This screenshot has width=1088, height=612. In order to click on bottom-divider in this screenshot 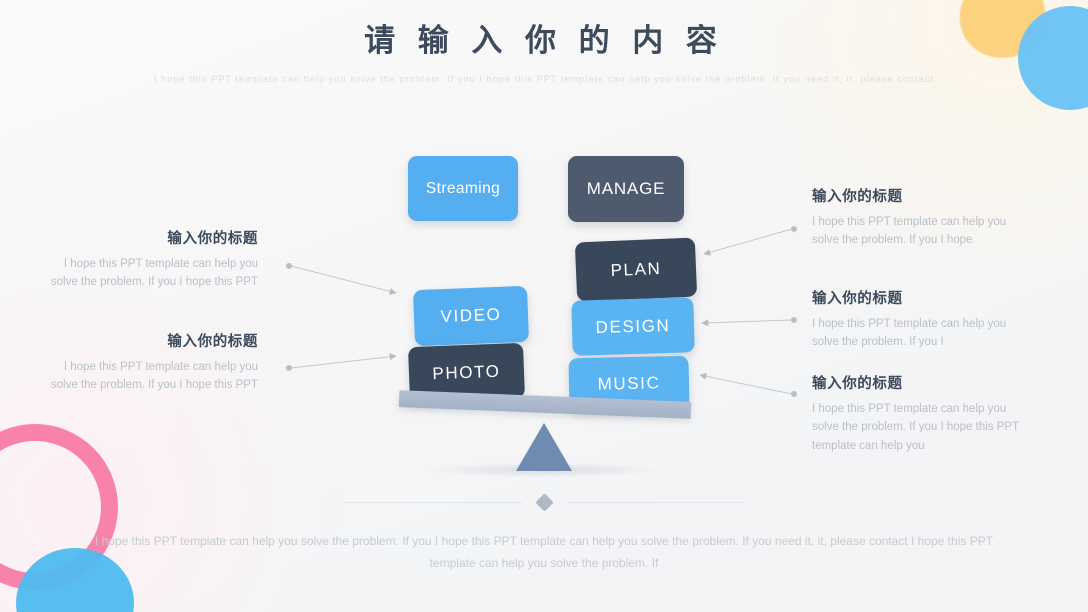, I will do `click(544, 502)`.